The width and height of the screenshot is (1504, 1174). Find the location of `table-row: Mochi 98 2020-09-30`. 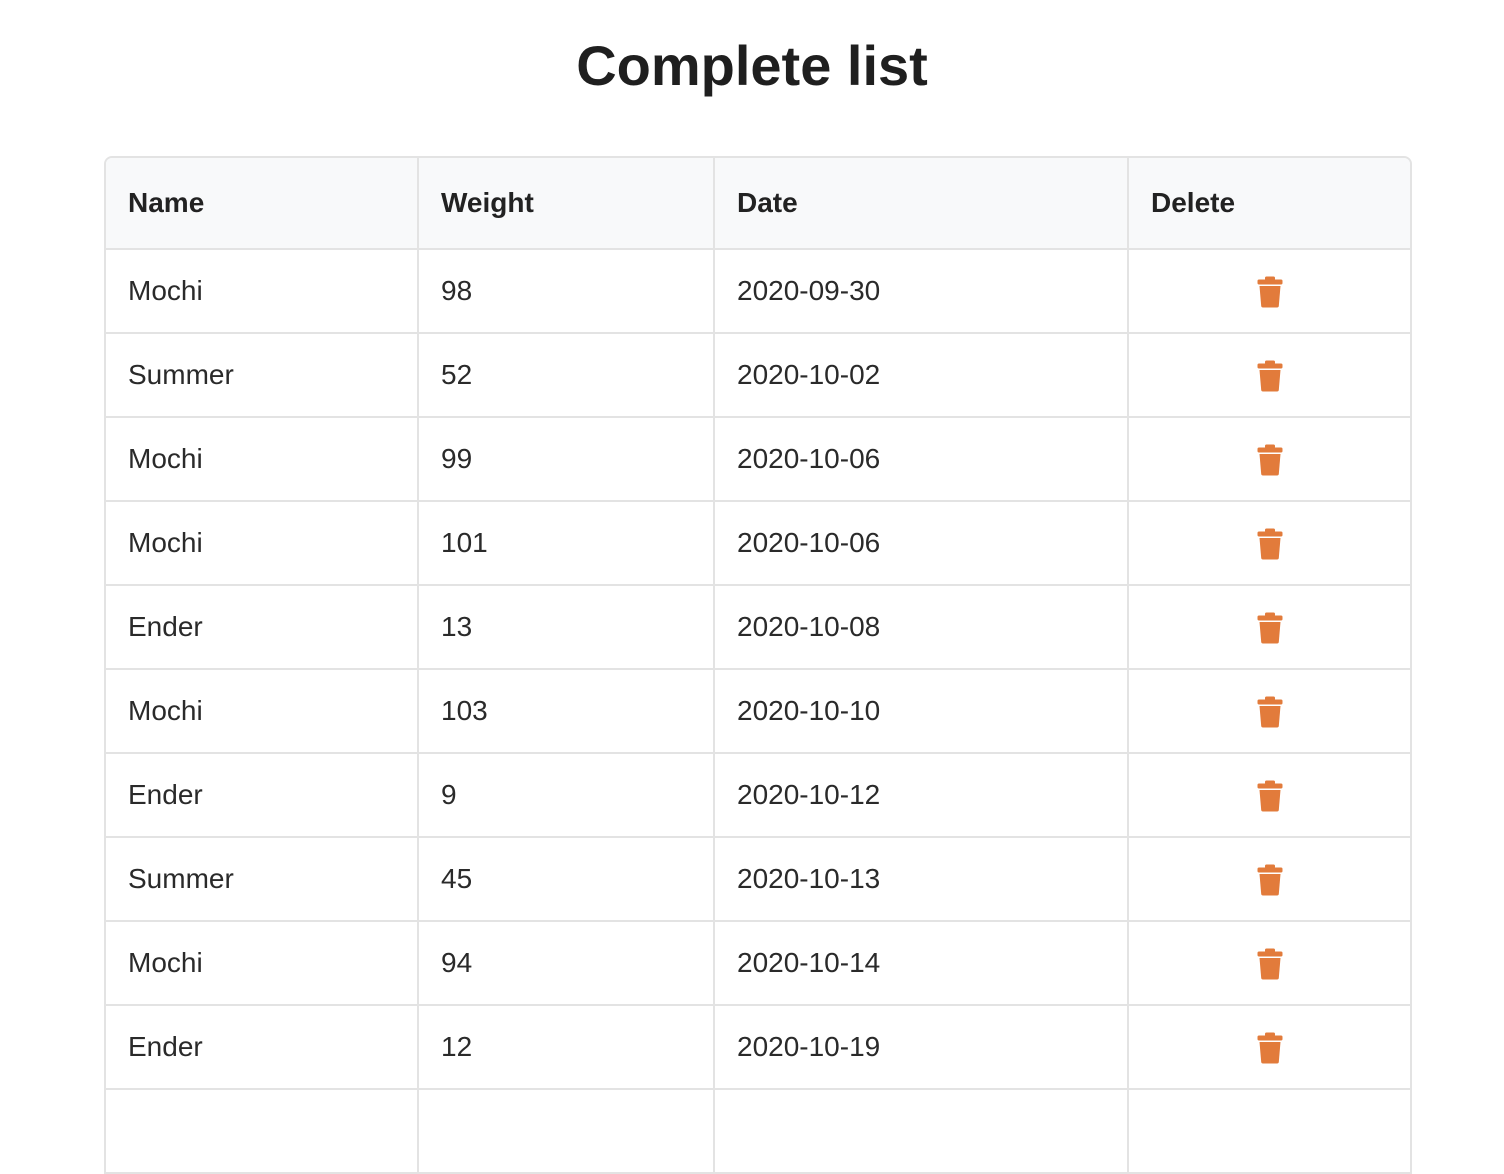

table-row: Mochi 98 2020-09-30 is located at coordinates (758, 291).